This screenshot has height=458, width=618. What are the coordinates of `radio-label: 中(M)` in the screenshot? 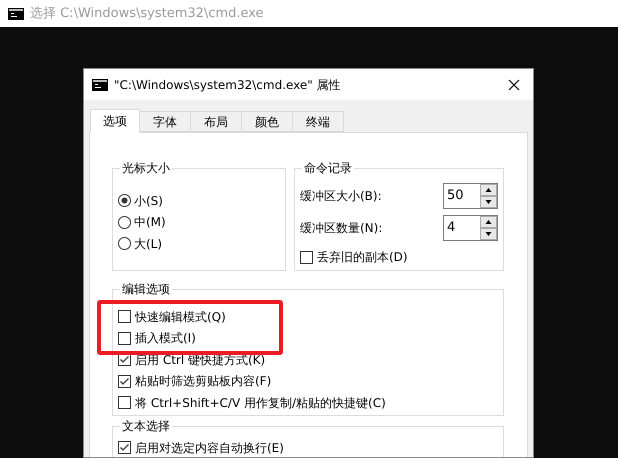 It's located at (150, 223).